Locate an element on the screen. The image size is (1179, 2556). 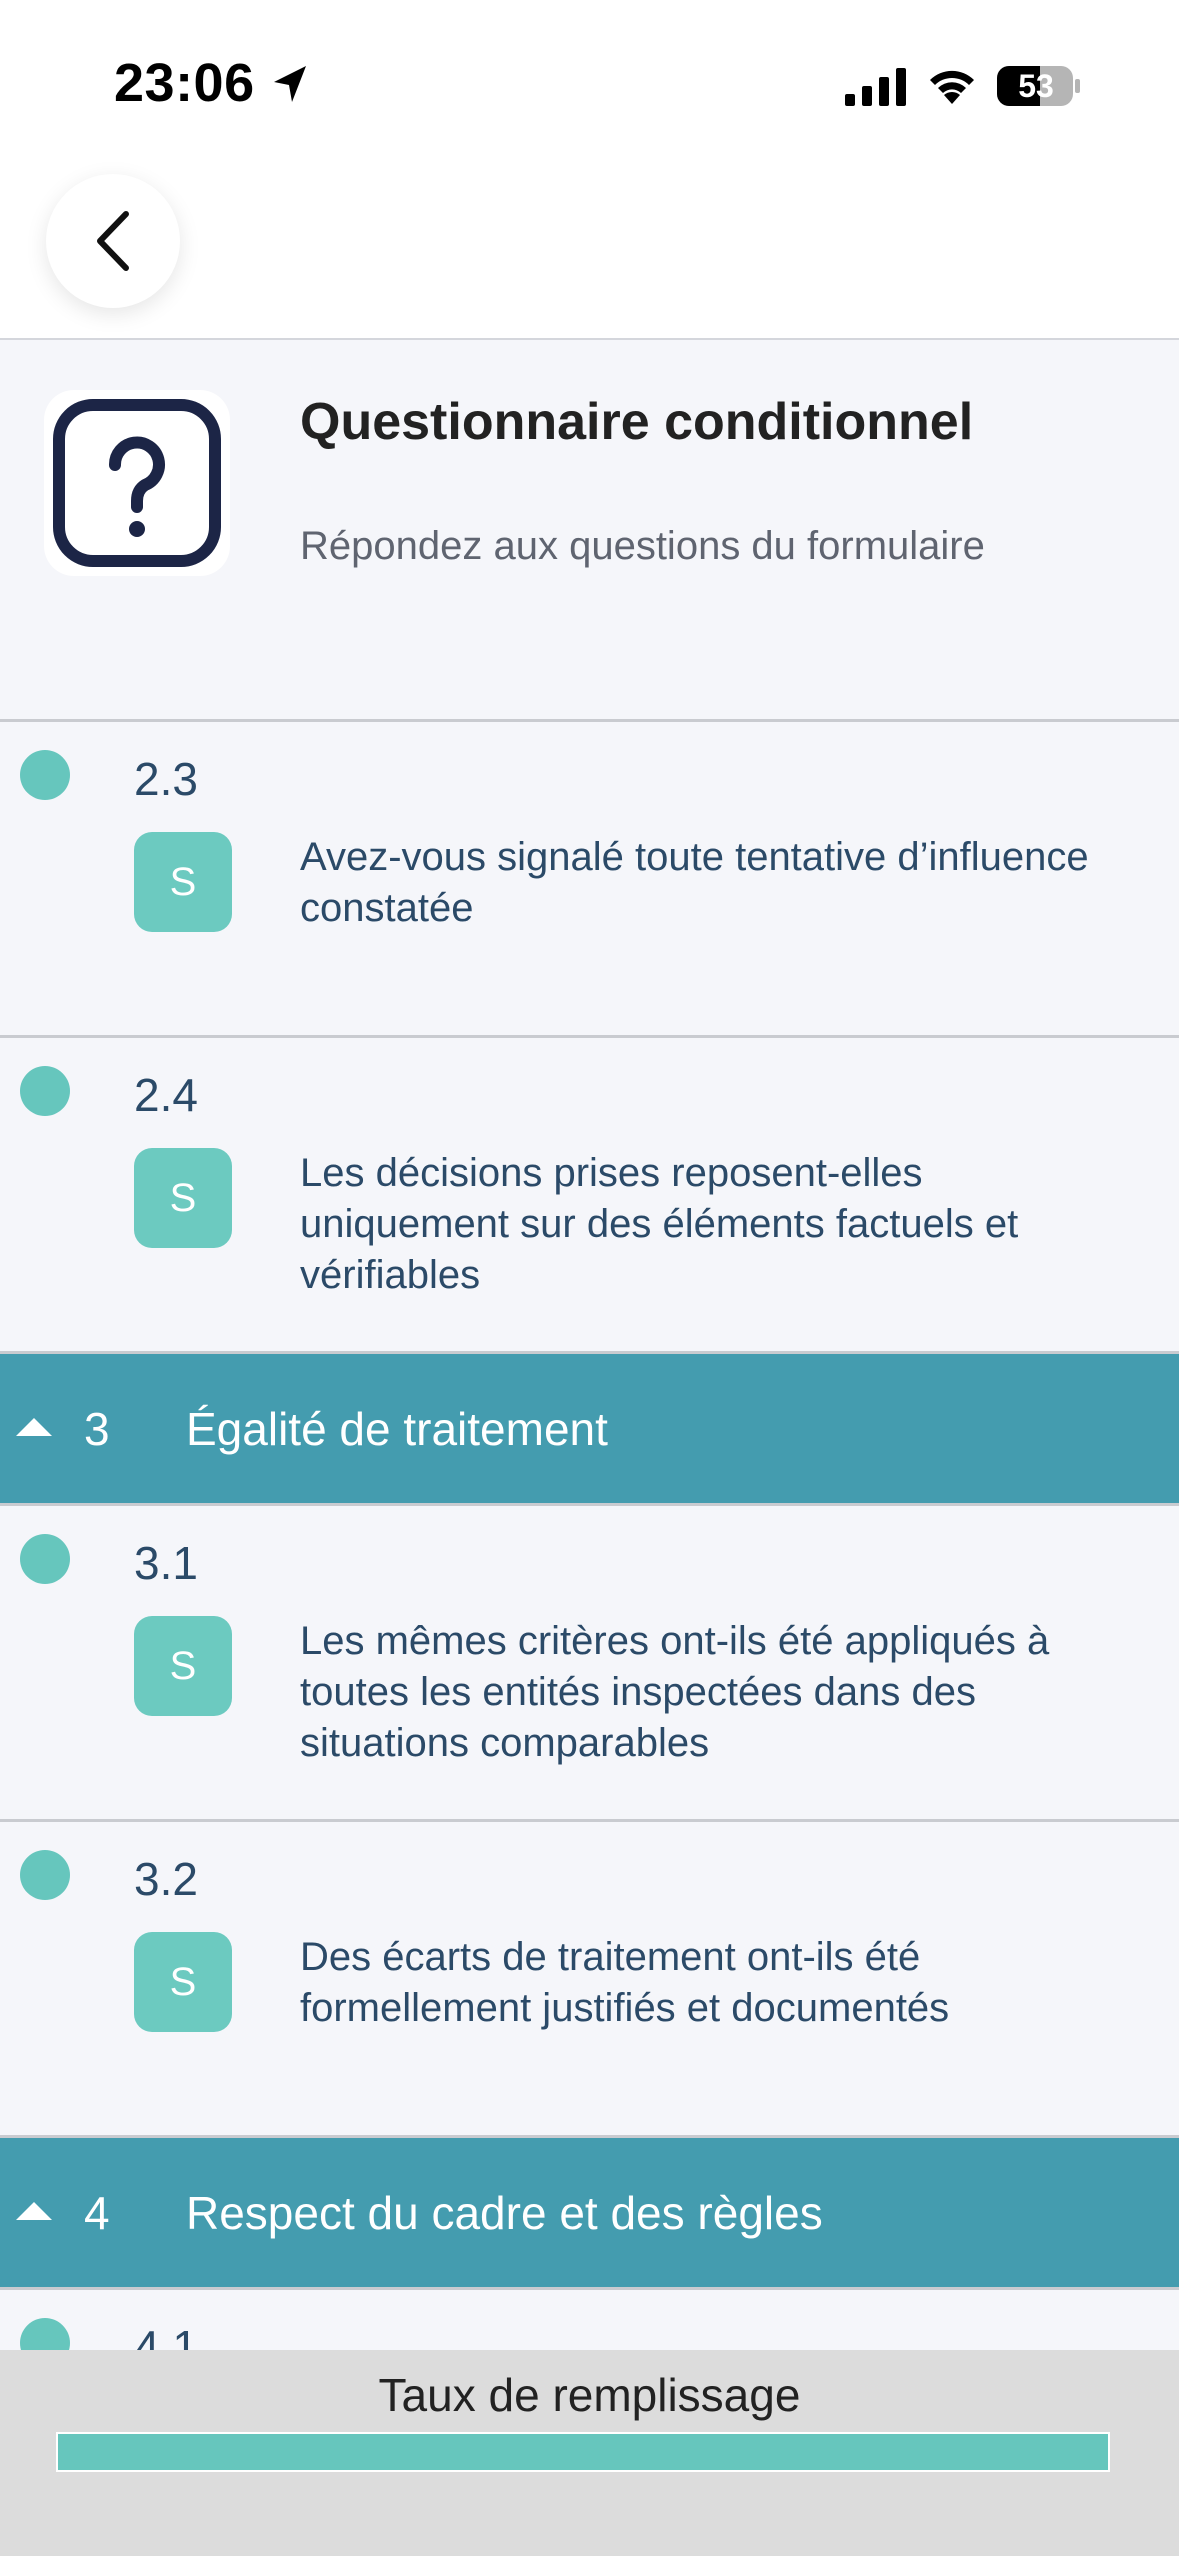
section-header-3: 3 Égalité de traitement is located at coordinates (589, 1430).